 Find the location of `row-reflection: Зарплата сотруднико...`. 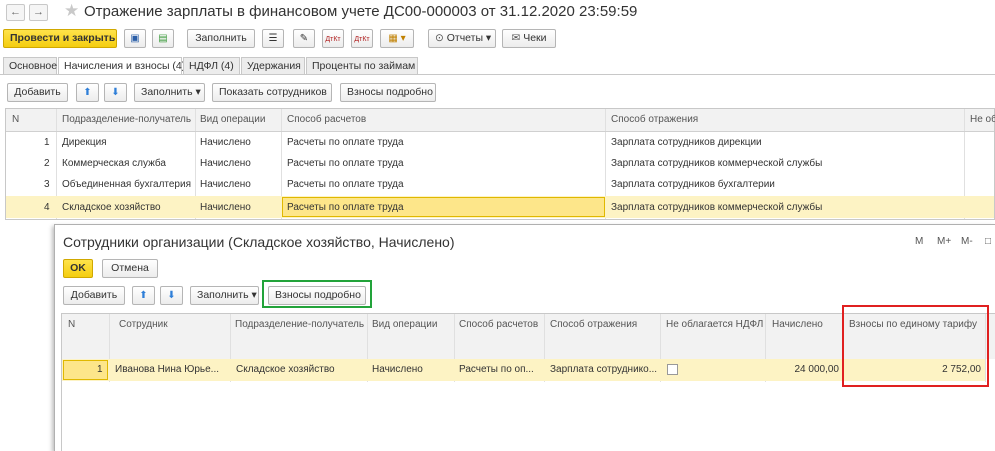

row-reflection: Зарплата сотруднико... is located at coordinates (604, 369).